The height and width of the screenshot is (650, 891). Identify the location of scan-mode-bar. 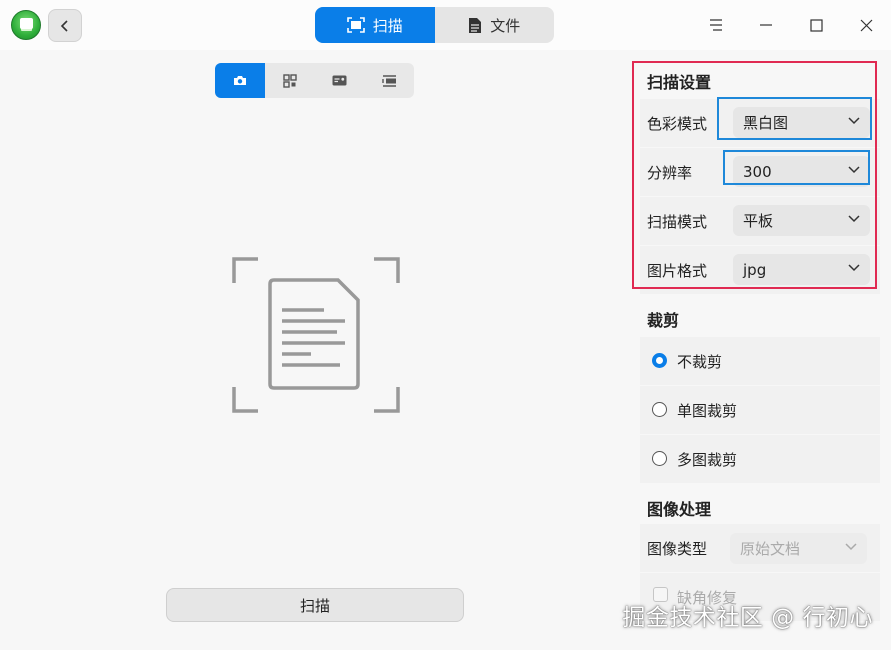
(314, 80).